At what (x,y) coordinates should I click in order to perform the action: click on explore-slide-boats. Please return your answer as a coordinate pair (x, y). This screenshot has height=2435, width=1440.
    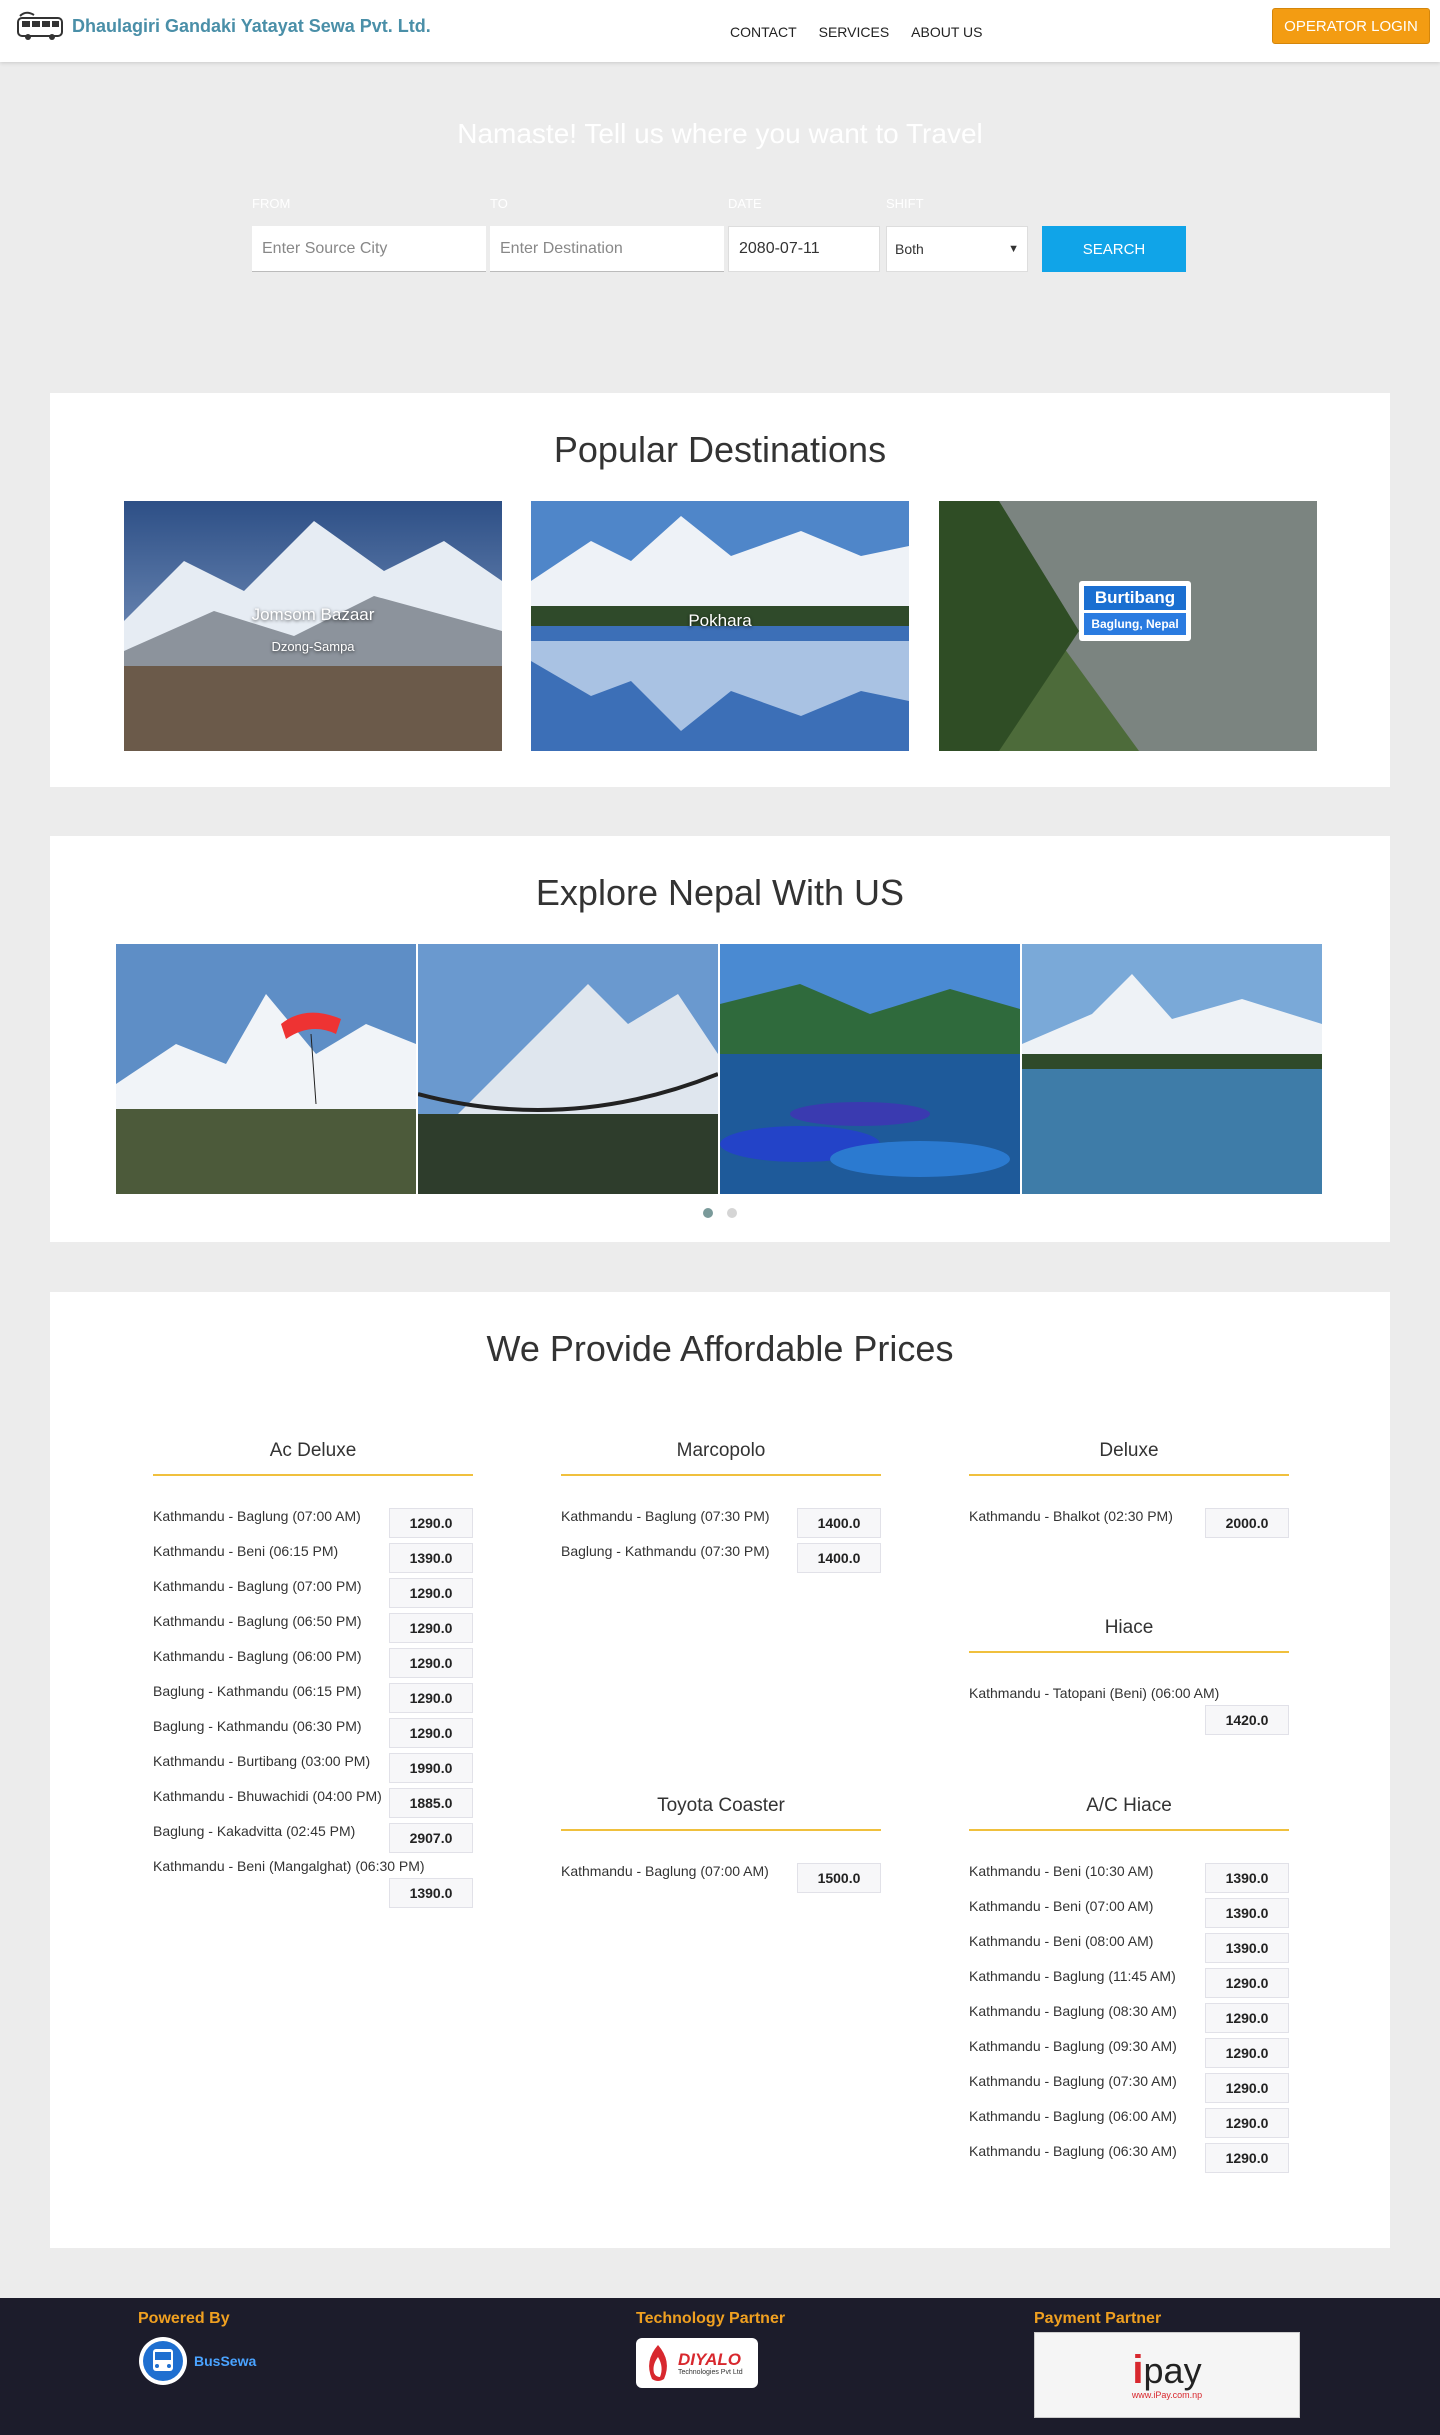
    Looking at the image, I should click on (870, 1069).